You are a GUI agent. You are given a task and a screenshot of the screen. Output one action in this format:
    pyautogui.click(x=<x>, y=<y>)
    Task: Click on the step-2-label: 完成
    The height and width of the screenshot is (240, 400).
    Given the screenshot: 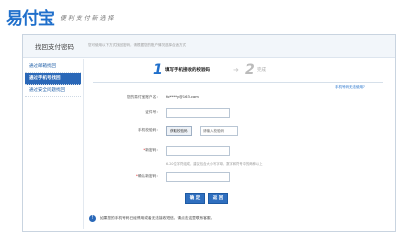 What is the action you would take?
    pyautogui.click(x=261, y=70)
    